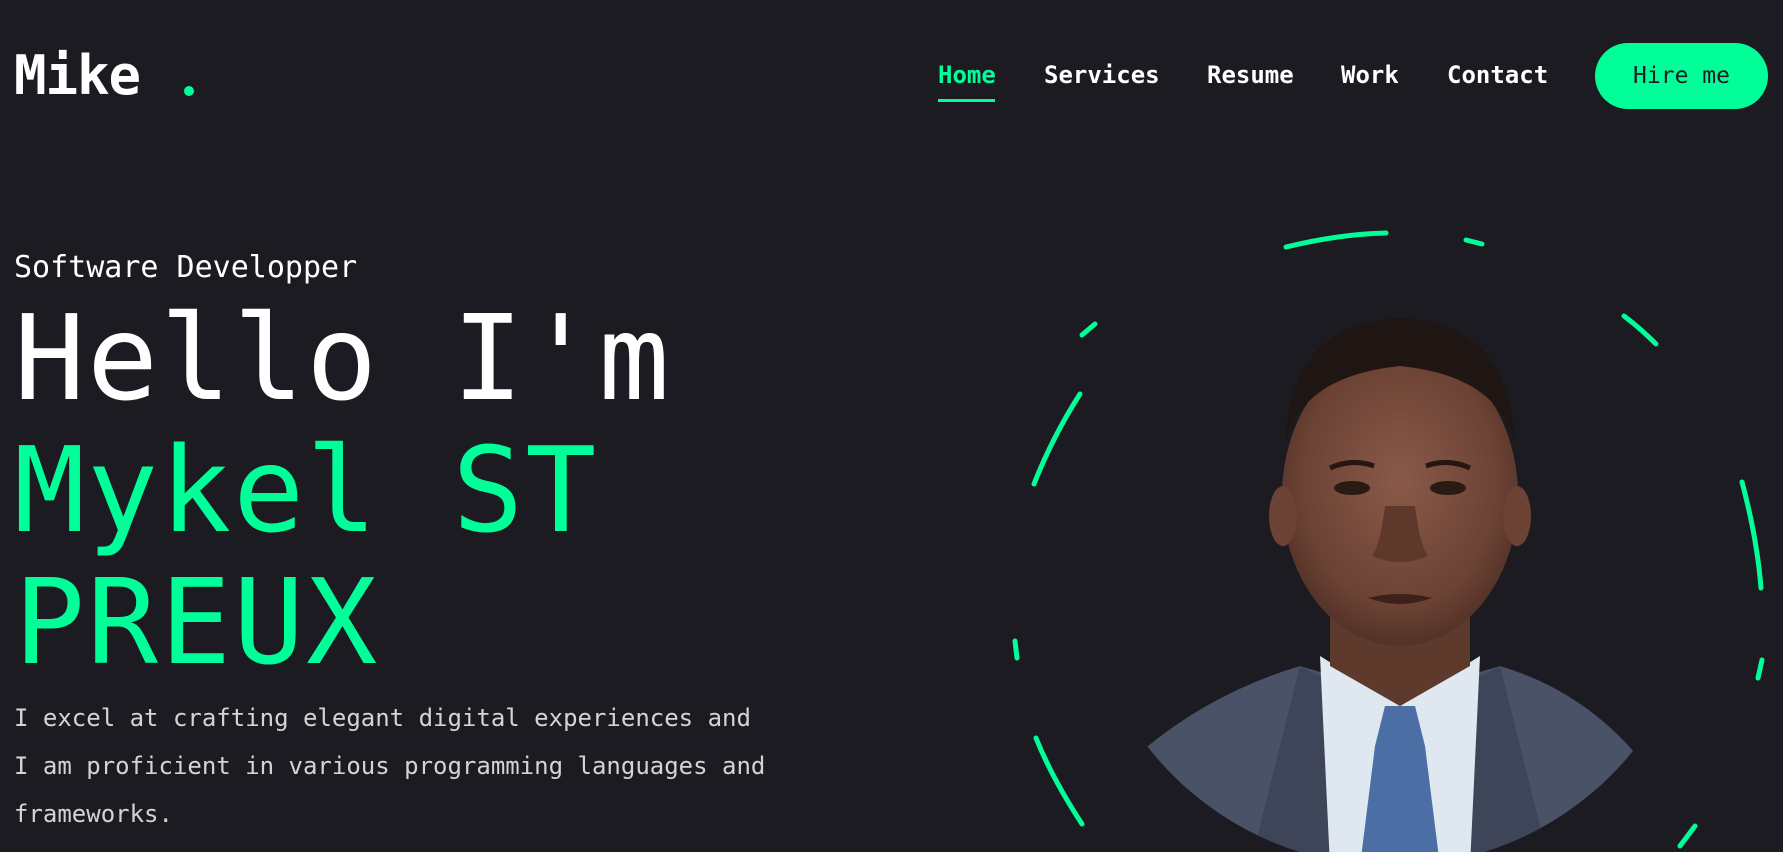 The image size is (1783, 852). I want to click on nav-resume: Resume, so click(1250, 75).